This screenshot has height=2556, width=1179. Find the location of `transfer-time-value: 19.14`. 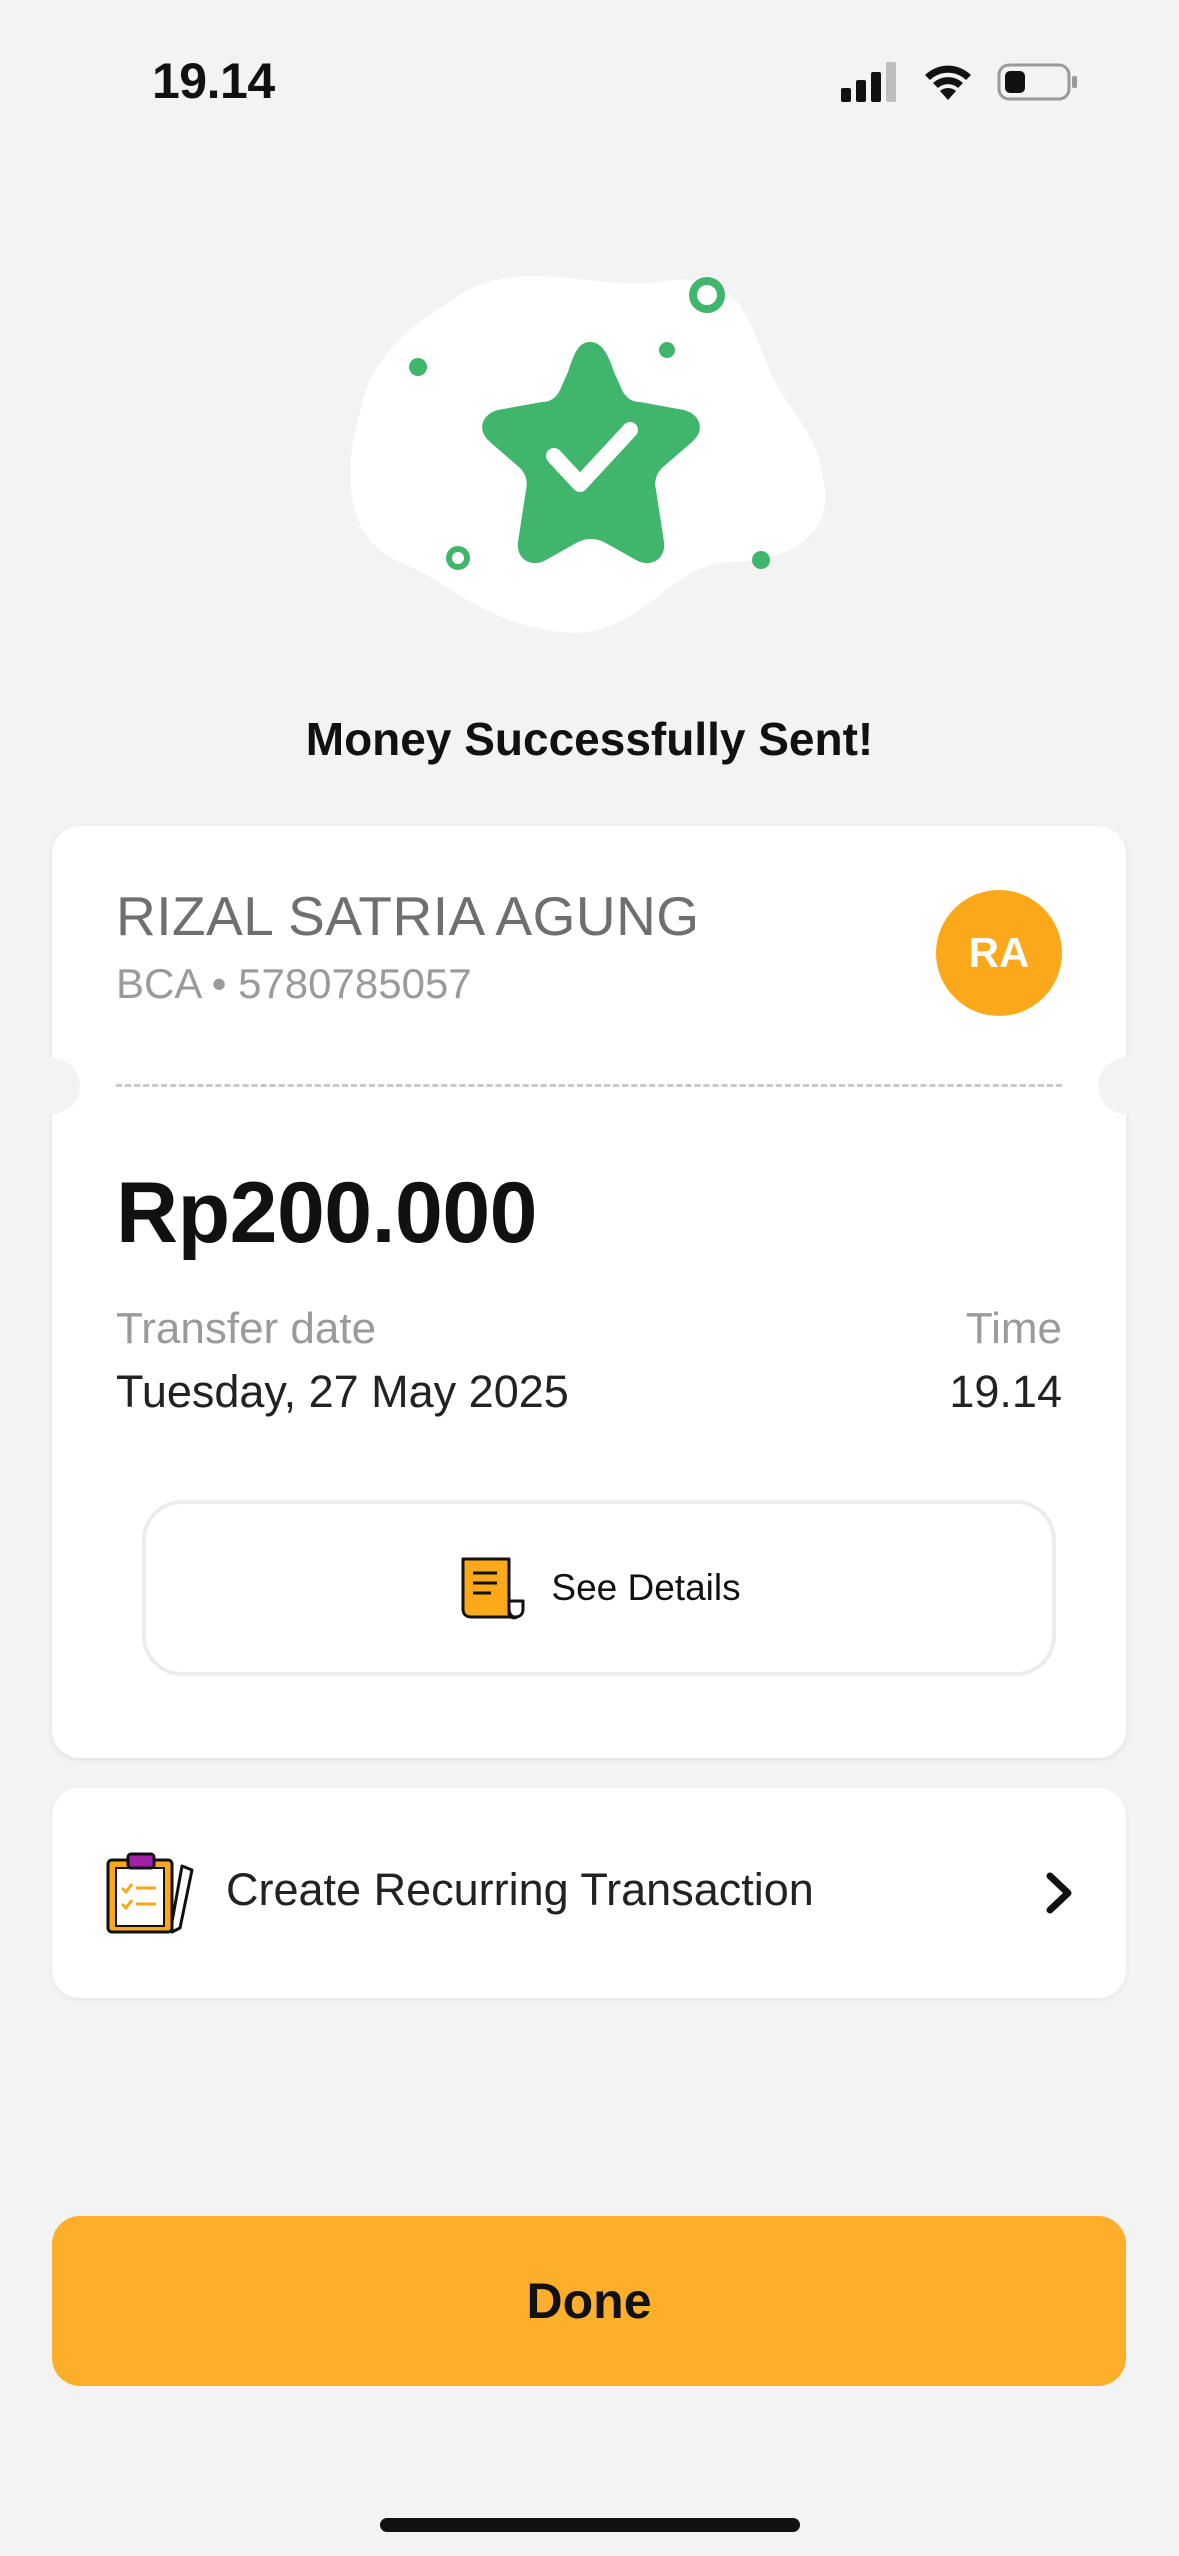

transfer-time-value: 19.14 is located at coordinates (1005, 1391).